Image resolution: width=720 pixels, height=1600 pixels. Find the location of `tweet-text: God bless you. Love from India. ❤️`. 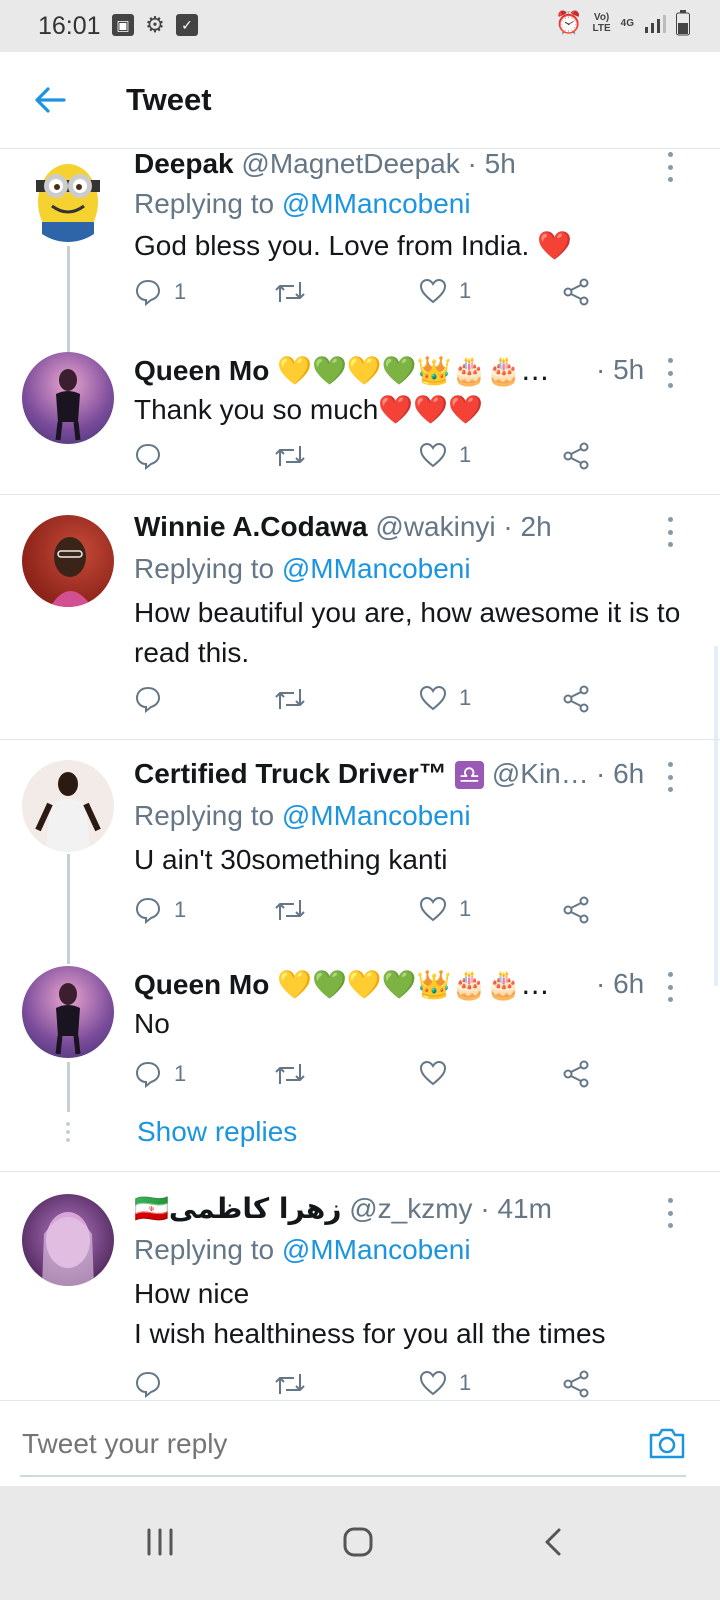

tweet-text: God bless you. Love from India. ❤️ is located at coordinates (353, 245).